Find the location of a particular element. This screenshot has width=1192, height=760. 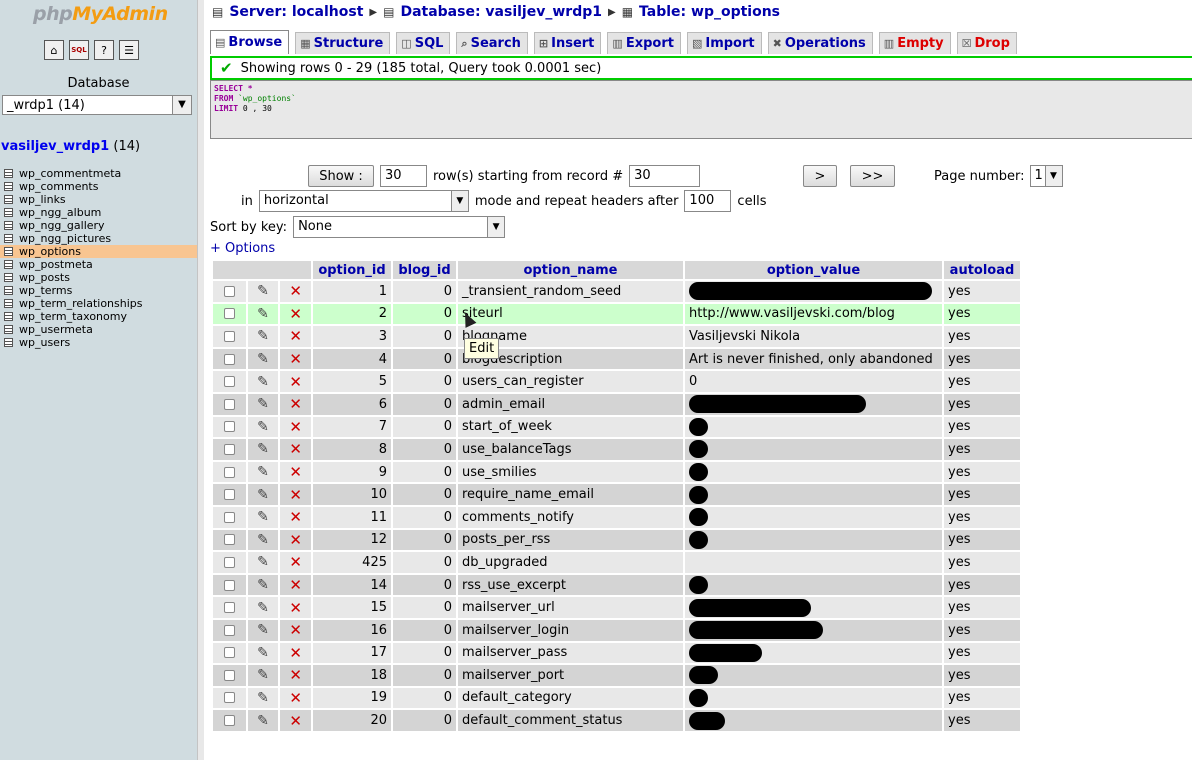

tab-browse: ▤ Browse is located at coordinates (250, 42).